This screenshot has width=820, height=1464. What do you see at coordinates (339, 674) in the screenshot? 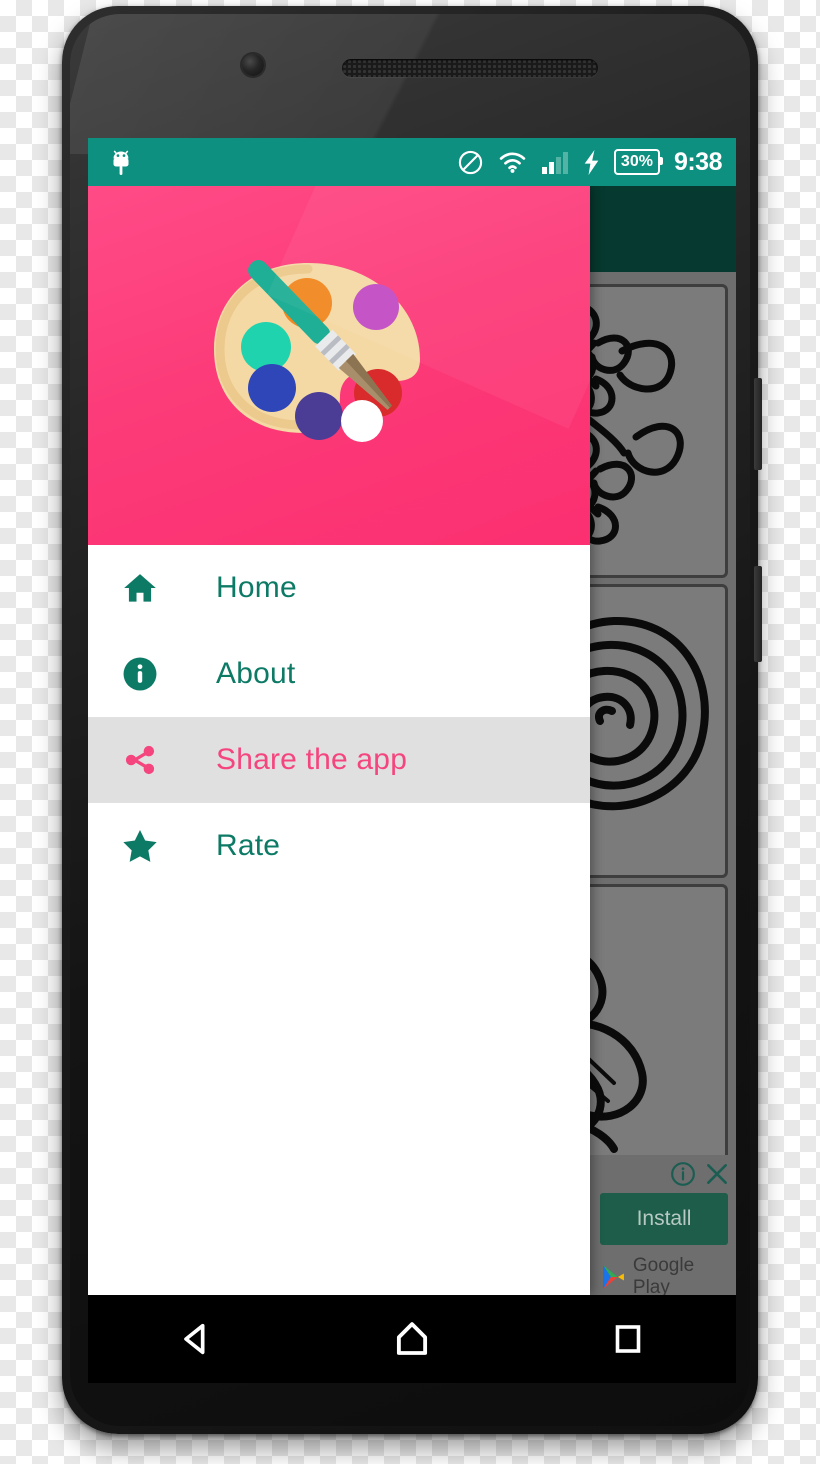
I see `drawer-item-about: About` at bounding box center [339, 674].